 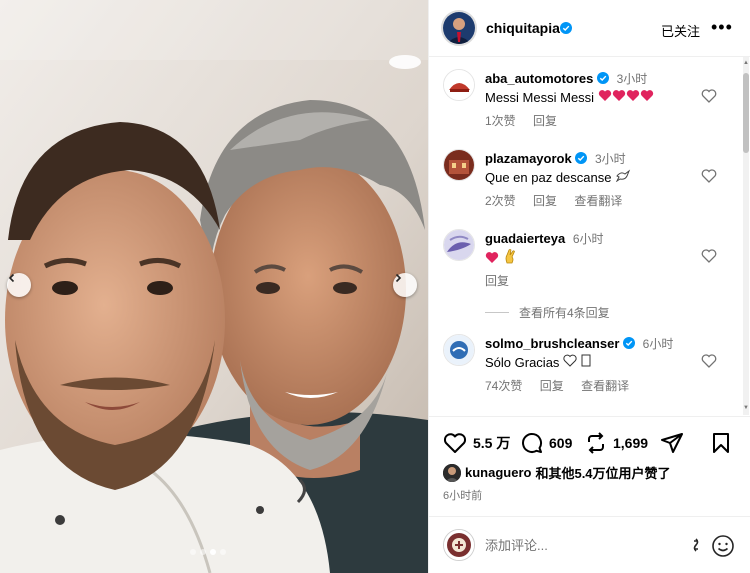 I want to click on current-user-avatar, so click(x=459, y=545).